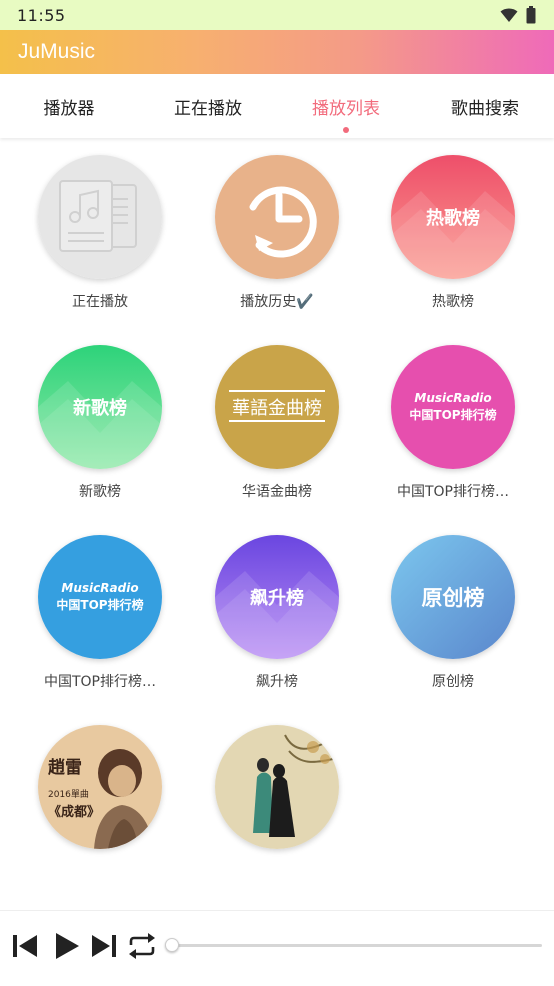 The image size is (554, 986). I want to click on player-bar, so click(277, 948).